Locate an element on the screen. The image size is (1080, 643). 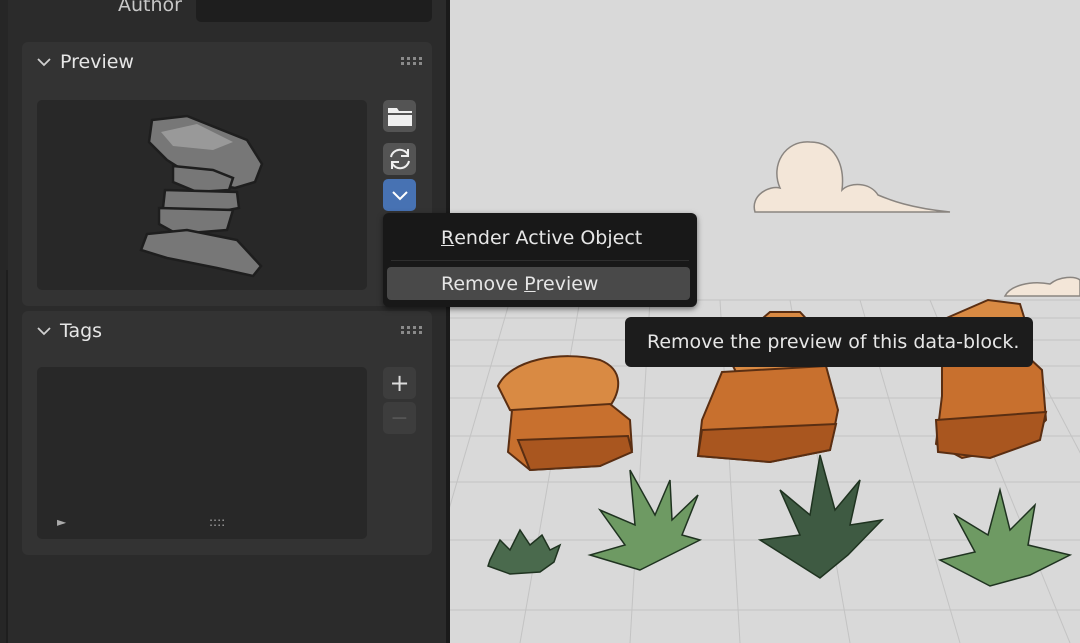
load-preview-button is located at coordinates (399, 116).